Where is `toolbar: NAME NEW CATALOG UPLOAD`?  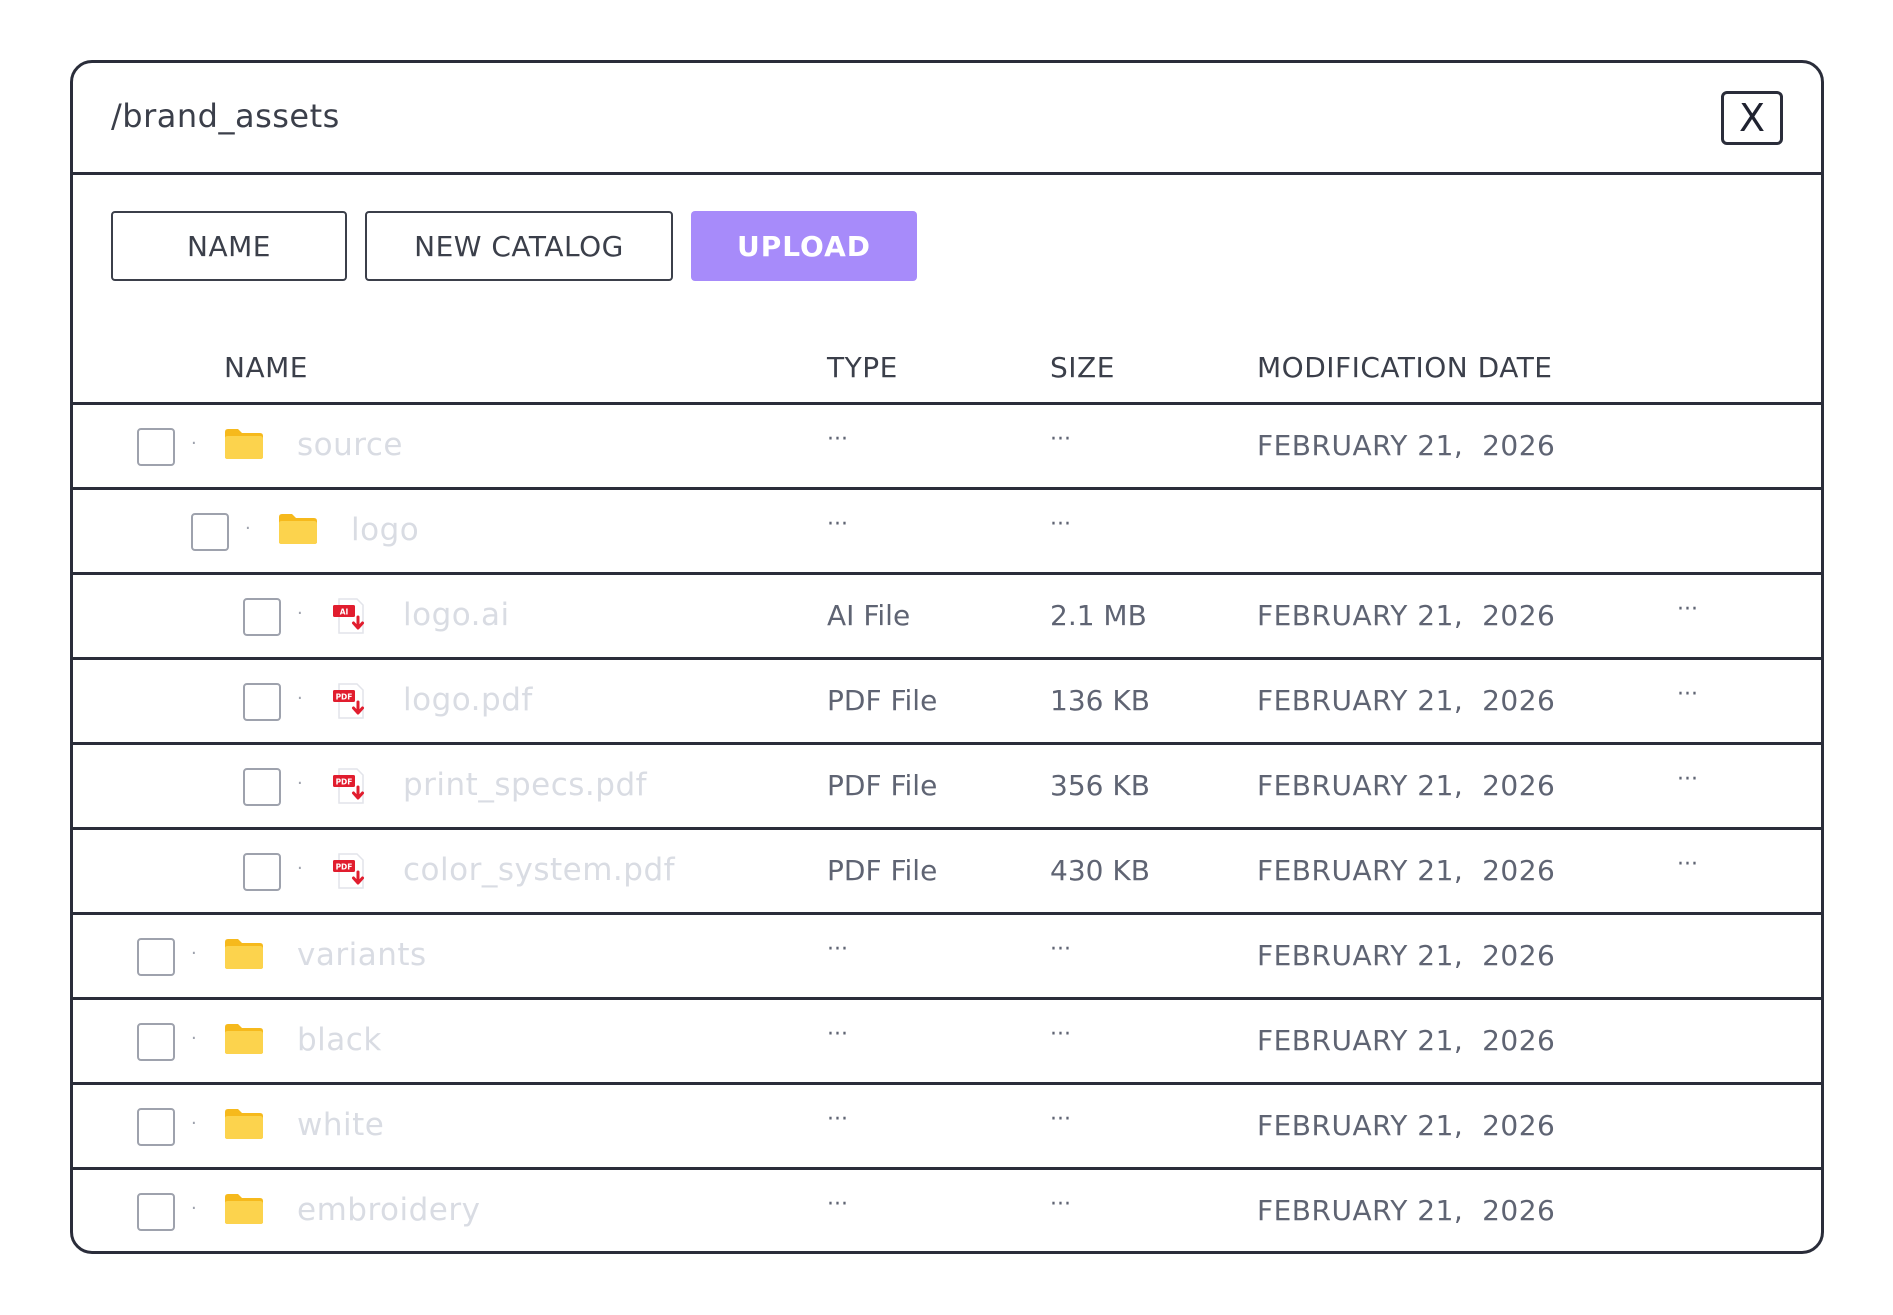 toolbar: NAME NEW CATALOG UPLOAD is located at coordinates (514, 246).